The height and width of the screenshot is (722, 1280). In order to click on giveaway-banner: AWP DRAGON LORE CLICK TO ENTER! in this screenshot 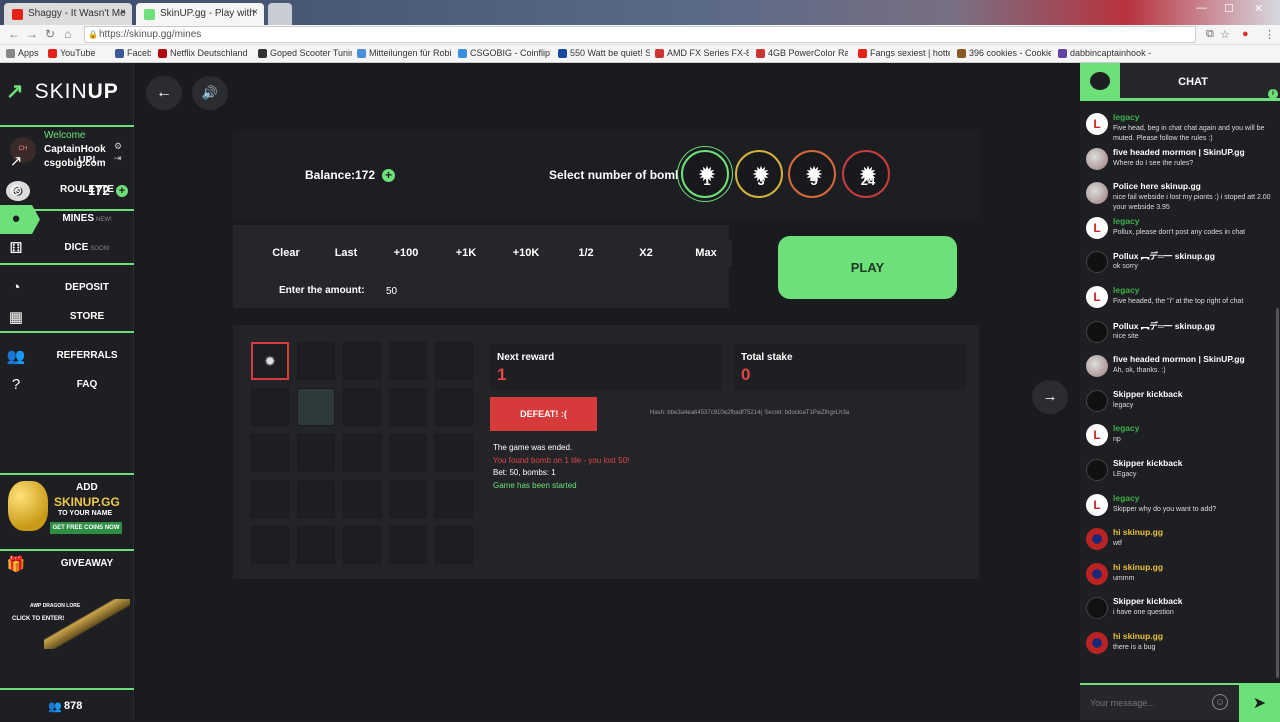, I will do `click(67, 623)`.